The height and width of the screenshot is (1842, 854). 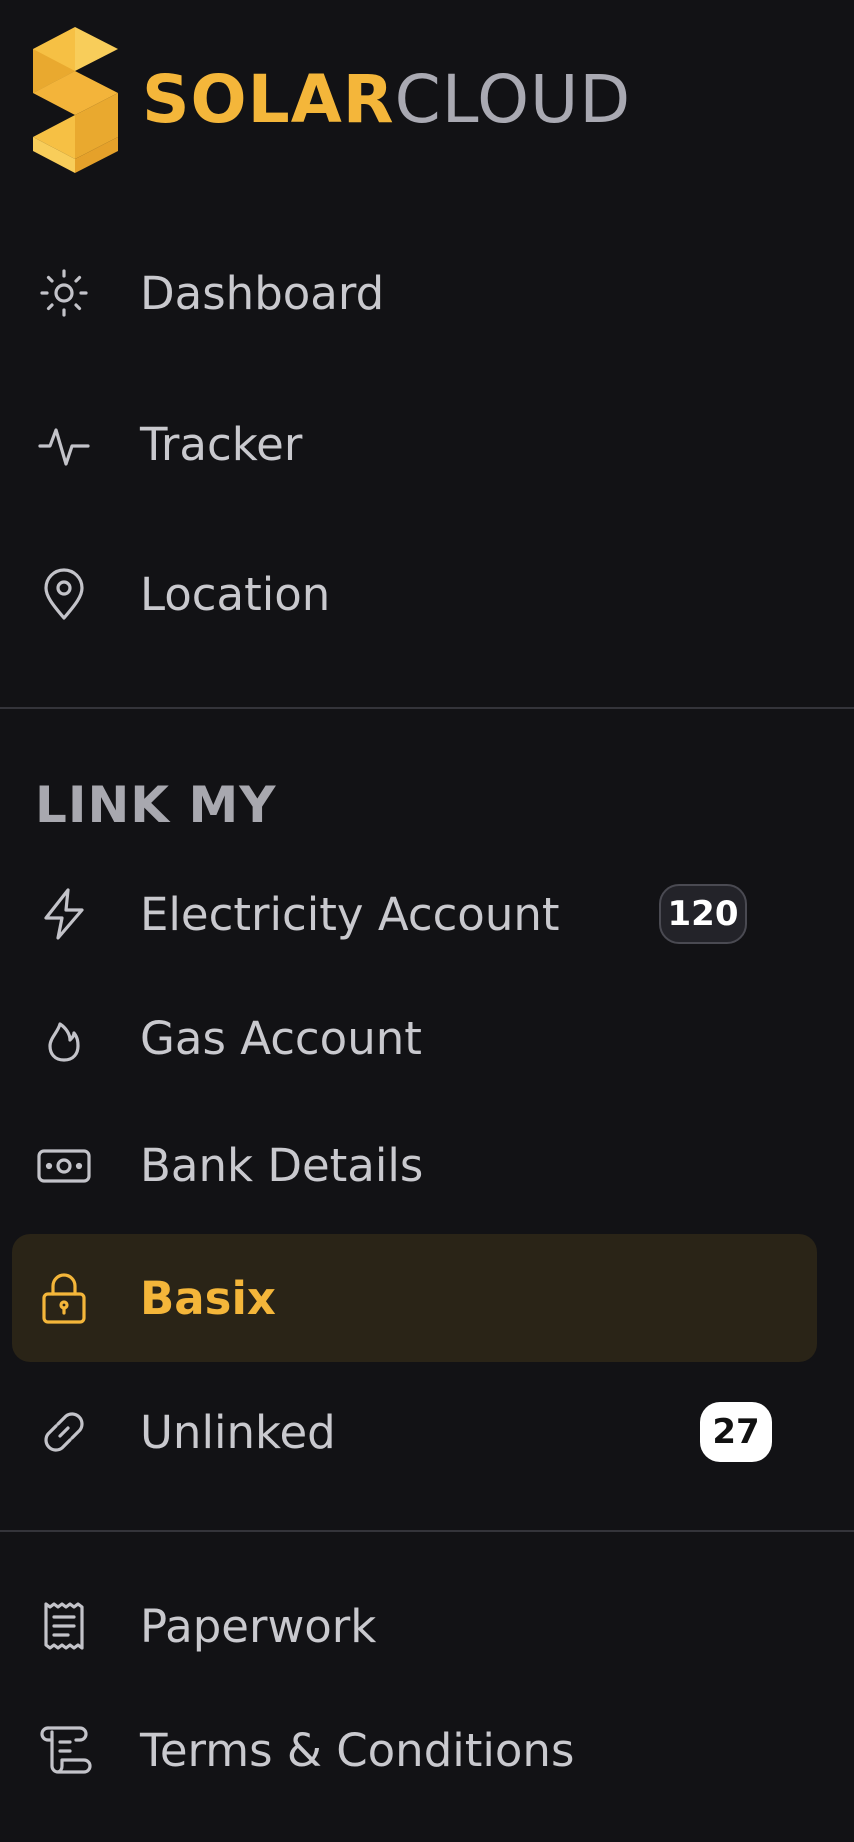 What do you see at coordinates (64, 444) in the screenshot?
I see `activity-icon` at bounding box center [64, 444].